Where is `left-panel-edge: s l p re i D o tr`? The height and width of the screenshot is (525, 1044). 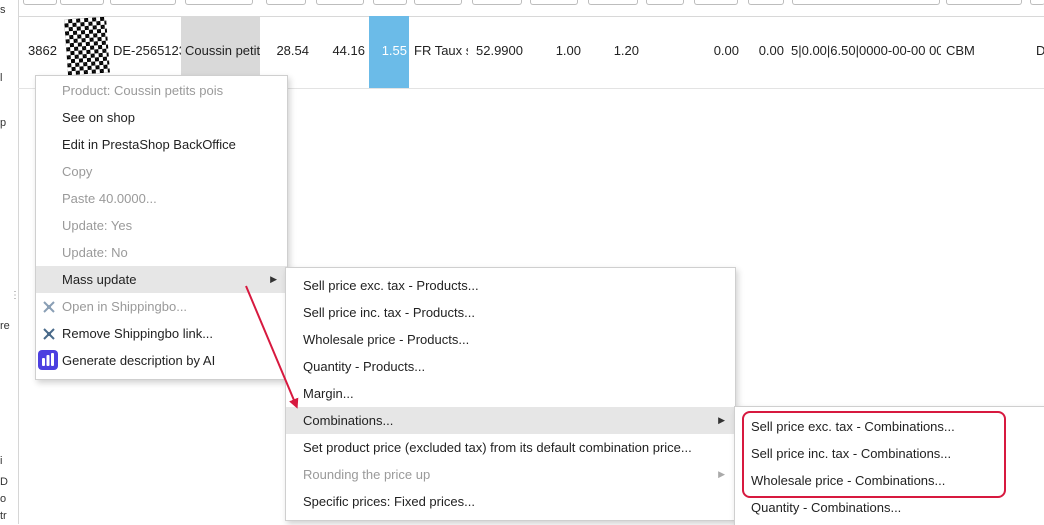
left-panel-edge: s l p re i D o tr is located at coordinates (9, 262).